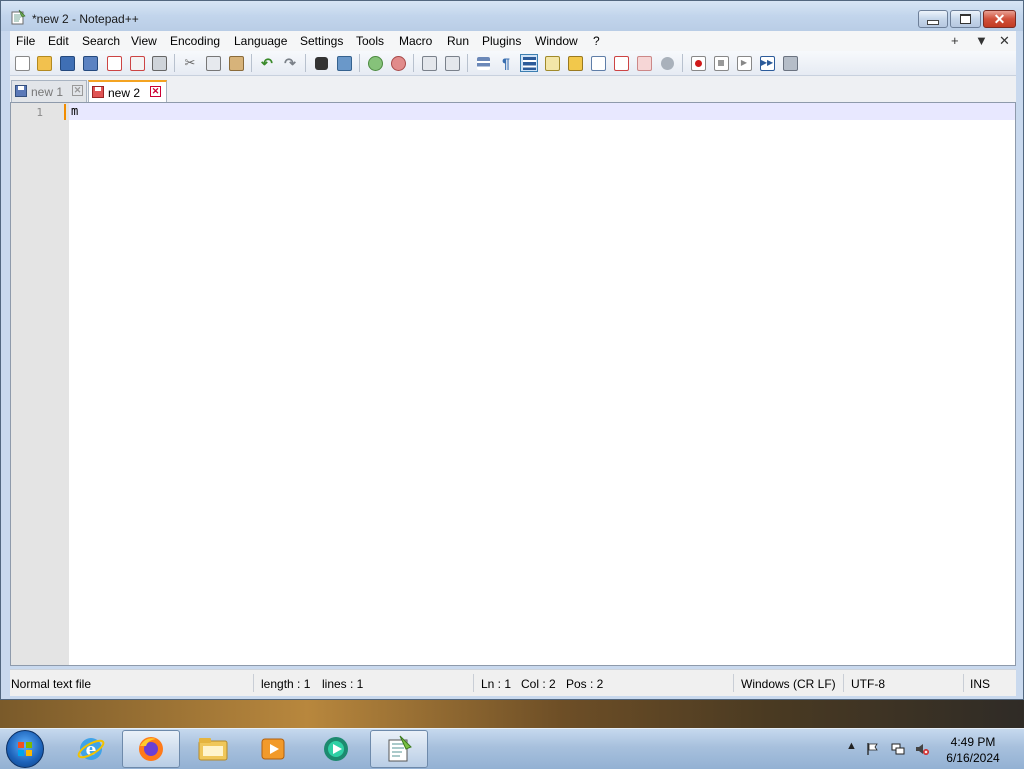  I want to click on menu-settings: Settings, so click(321, 41).